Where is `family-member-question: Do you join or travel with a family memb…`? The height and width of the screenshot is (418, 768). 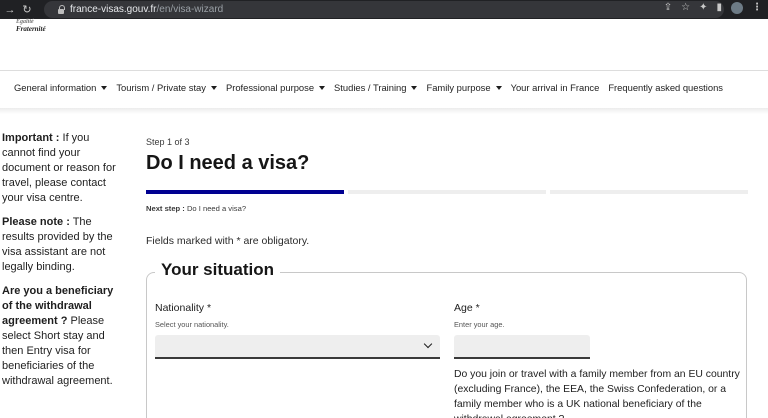
family-member-question: Do you join or travel with a family memb… is located at coordinates (597, 393).